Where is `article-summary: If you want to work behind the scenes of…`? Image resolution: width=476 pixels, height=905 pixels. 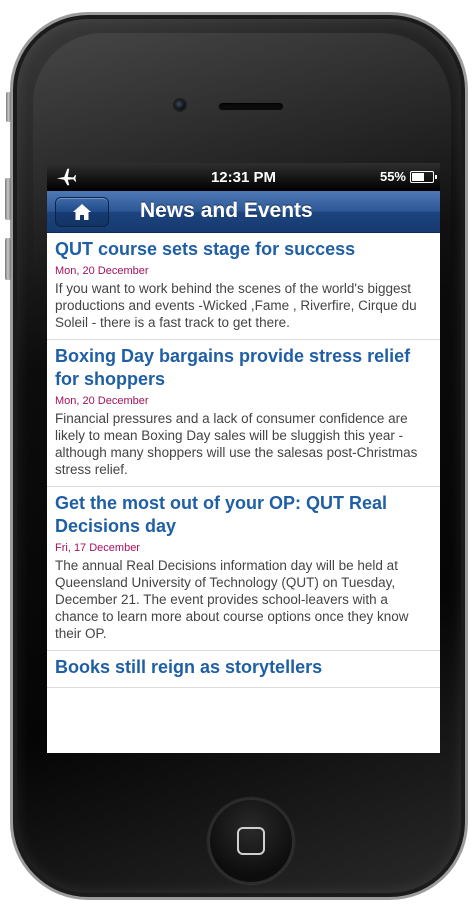
article-summary: If you want to work behind the scenes of… is located at coordinates (236, 305).